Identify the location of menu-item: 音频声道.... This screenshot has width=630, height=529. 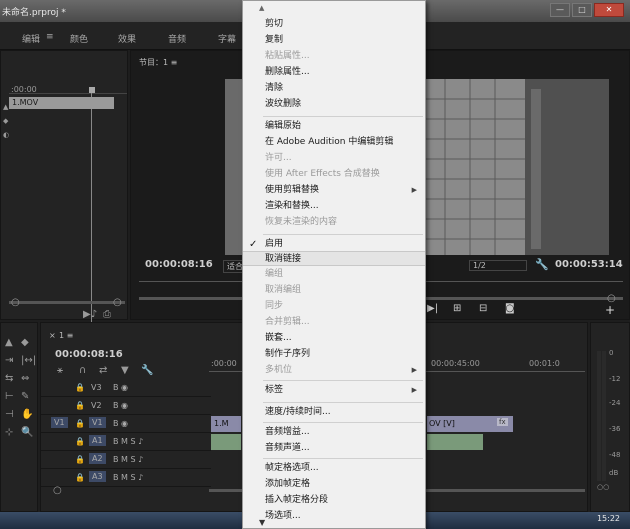
(334, 448).